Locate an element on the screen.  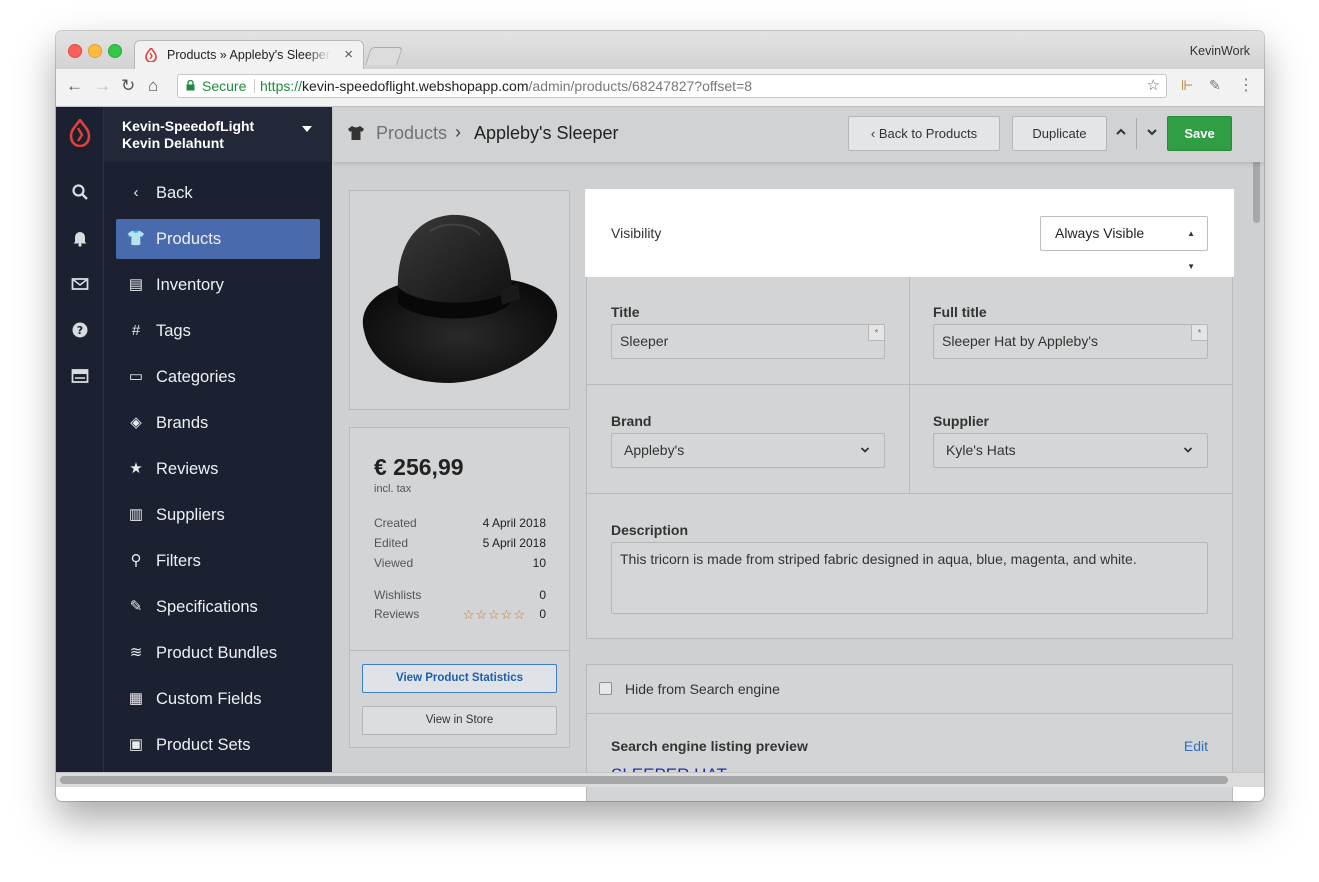
tab-bar: Products » Appleby's Sleeper × KevinWork is located at coordinates (660, 50).